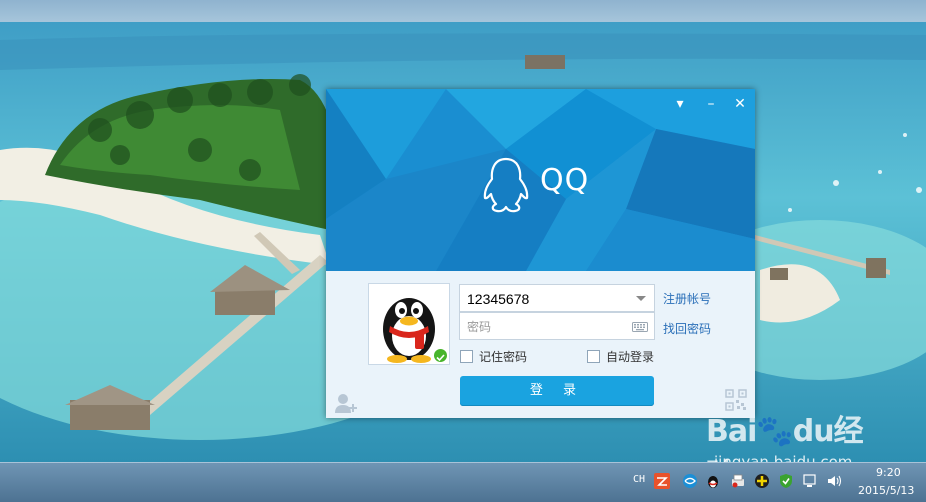 This screenshot has width=926, height=502. I want to click on penguin-logo-icon, so click(506, 185).